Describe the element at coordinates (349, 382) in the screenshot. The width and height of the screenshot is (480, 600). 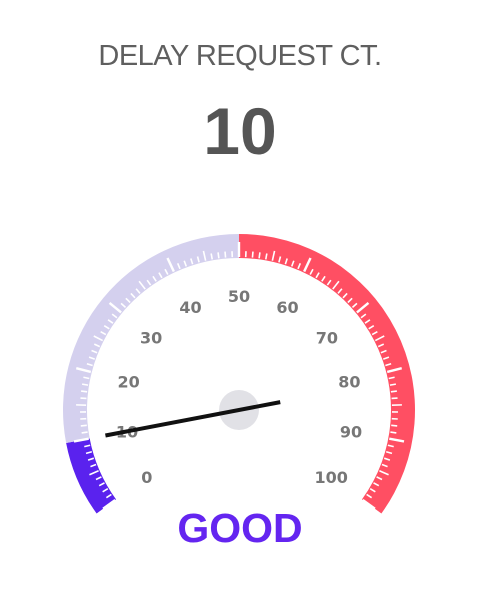
I see `tick-label-80: 80` at that location.